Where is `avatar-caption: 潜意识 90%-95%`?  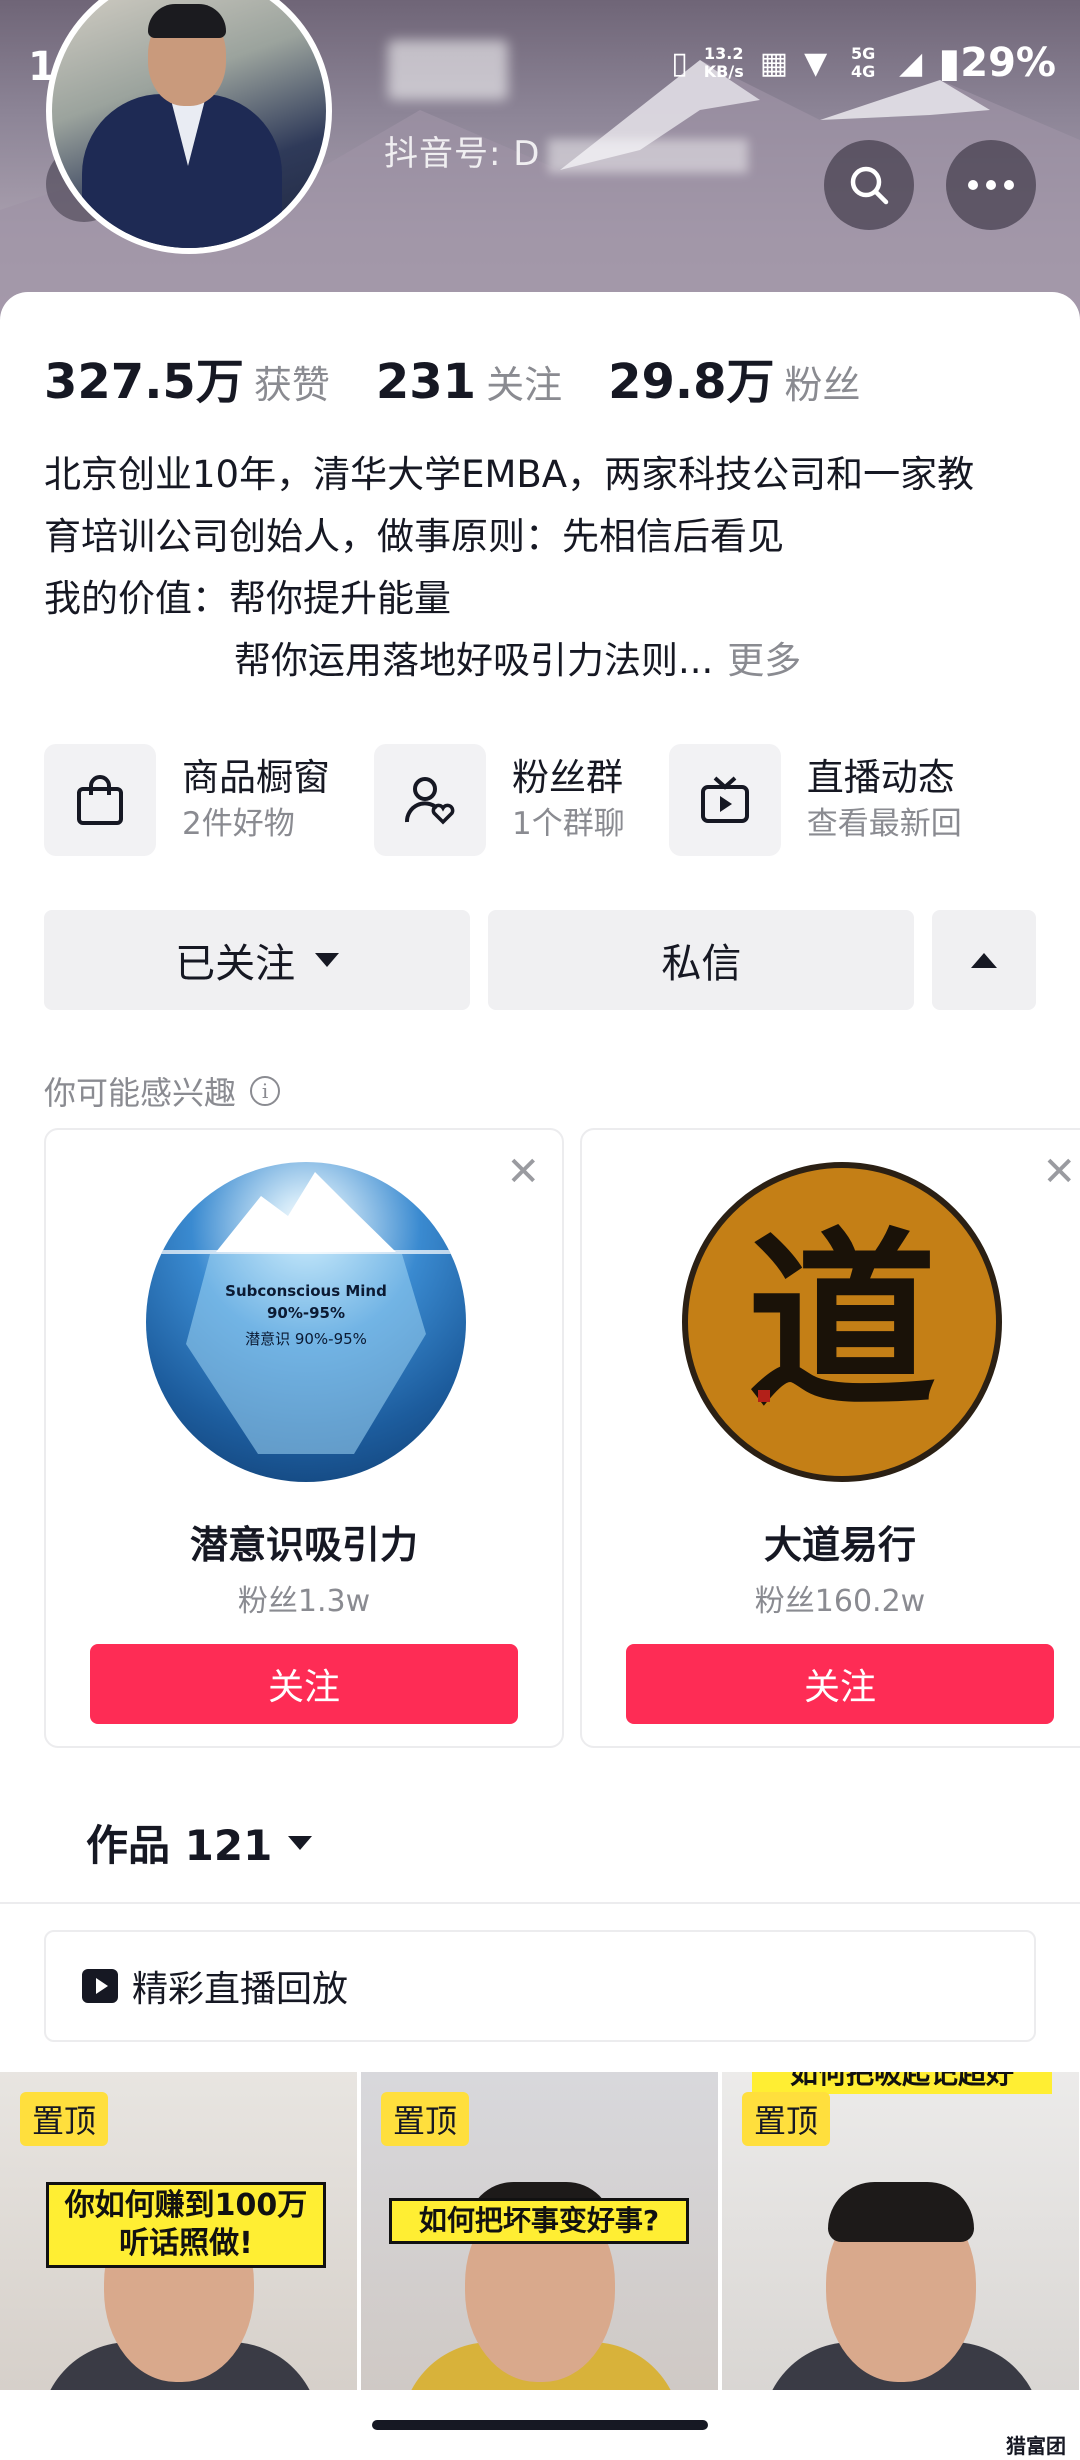
avatar-caption: 潜意识 90%-95% is located at coordinates (306, 1339).